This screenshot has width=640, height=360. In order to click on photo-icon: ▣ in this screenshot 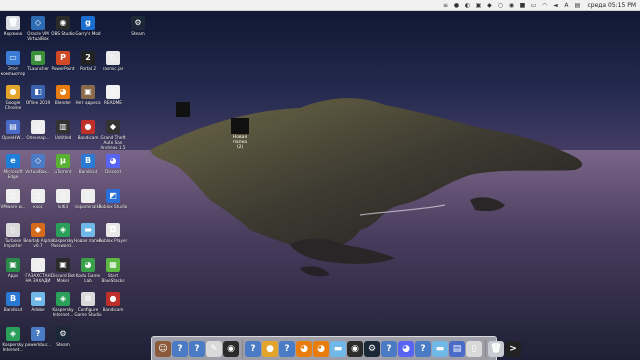, I will do `click(88, 92)`.